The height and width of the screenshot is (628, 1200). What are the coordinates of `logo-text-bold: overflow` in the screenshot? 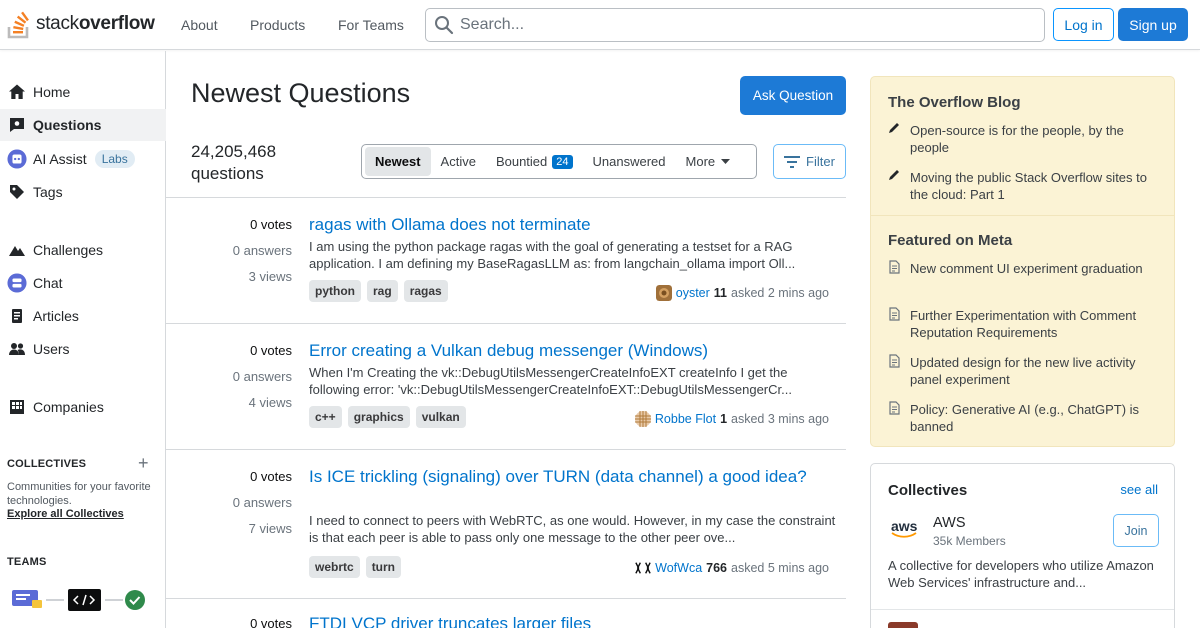 It's located at (116, 23).